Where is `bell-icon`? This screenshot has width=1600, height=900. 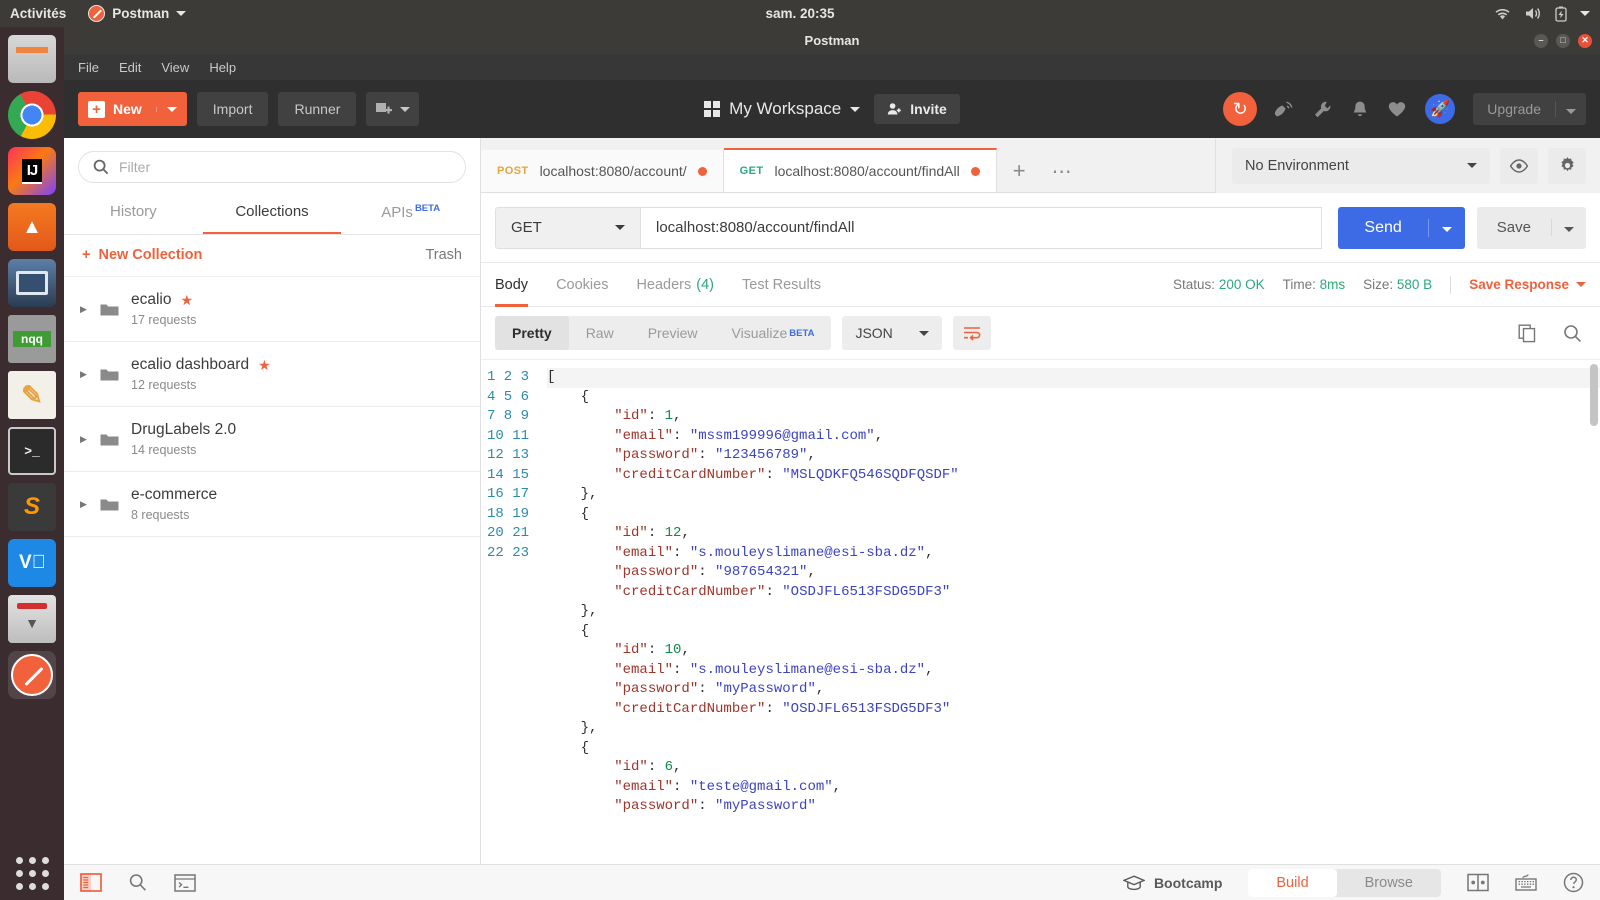 bell-icon is located at coordinates (1360, 109).